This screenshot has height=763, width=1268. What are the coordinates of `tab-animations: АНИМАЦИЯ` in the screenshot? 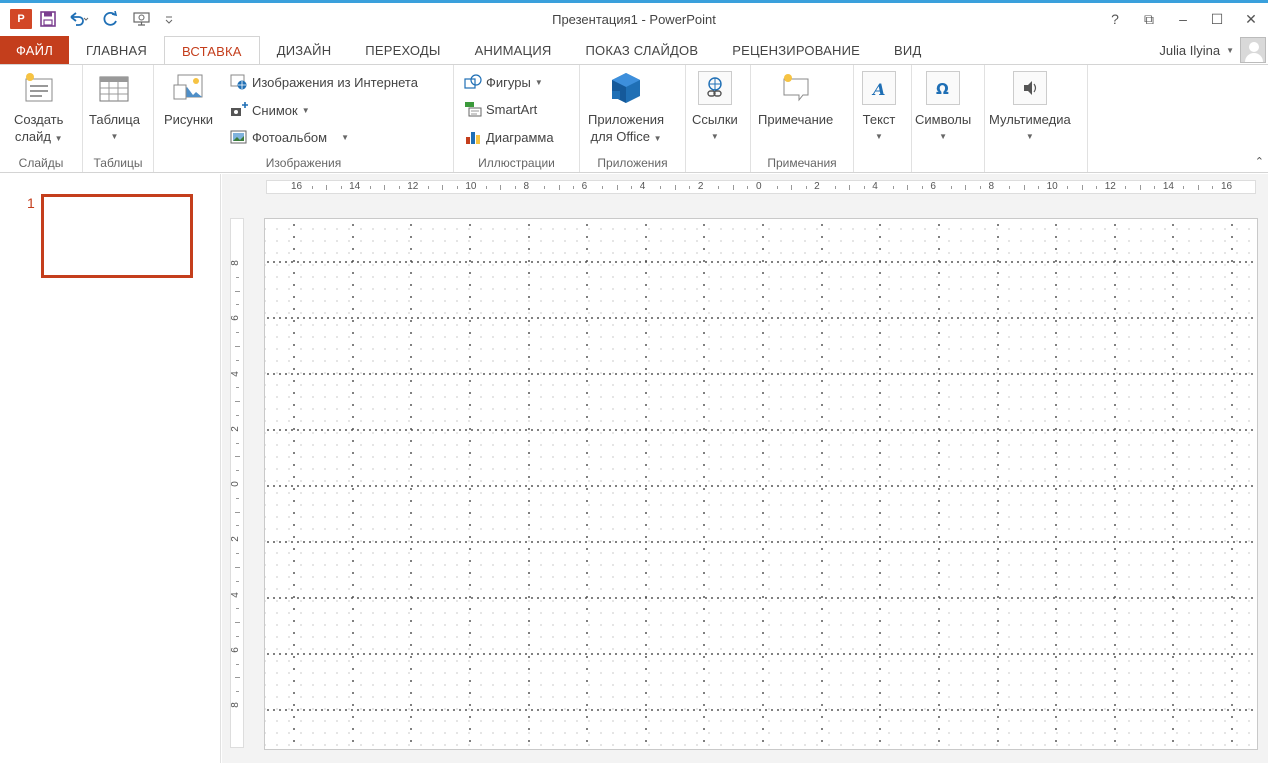 It's located at (513, 50).